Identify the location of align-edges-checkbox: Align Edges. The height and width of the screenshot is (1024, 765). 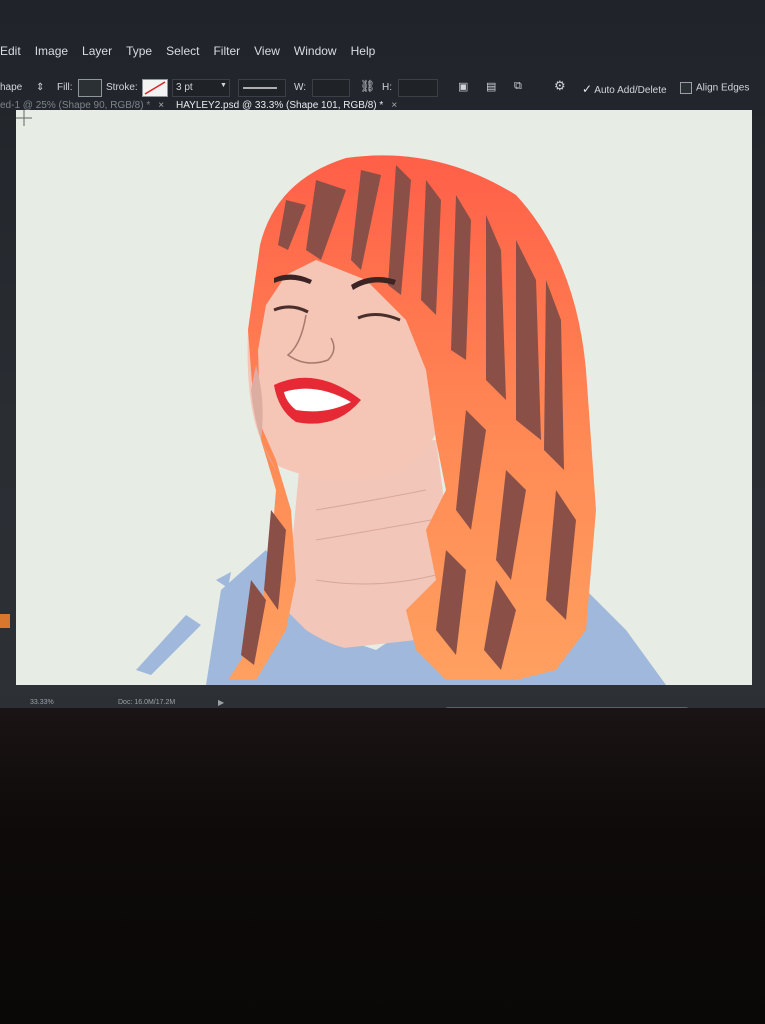
(714, 88).